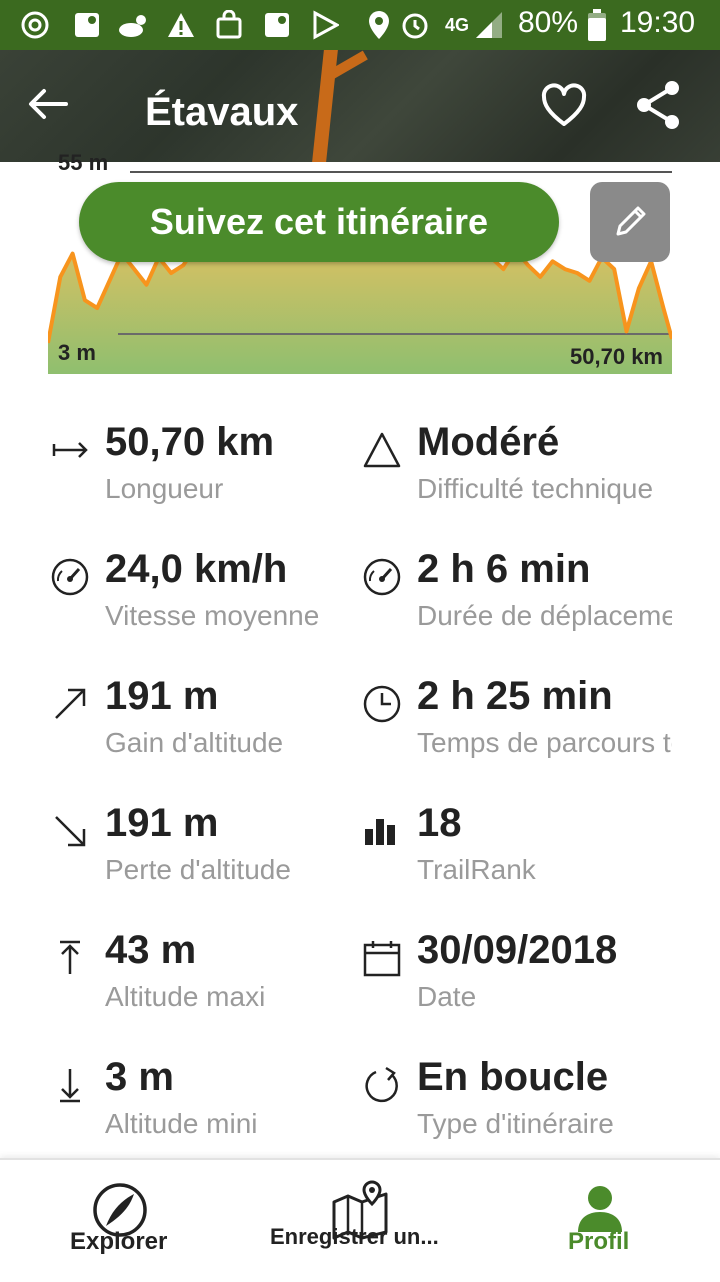 Image resolution: width=720 pixels, height=1282 pixels. Describe the element at coordinates (489, 25) in the screenshot. I see `signal-icon` at that location.